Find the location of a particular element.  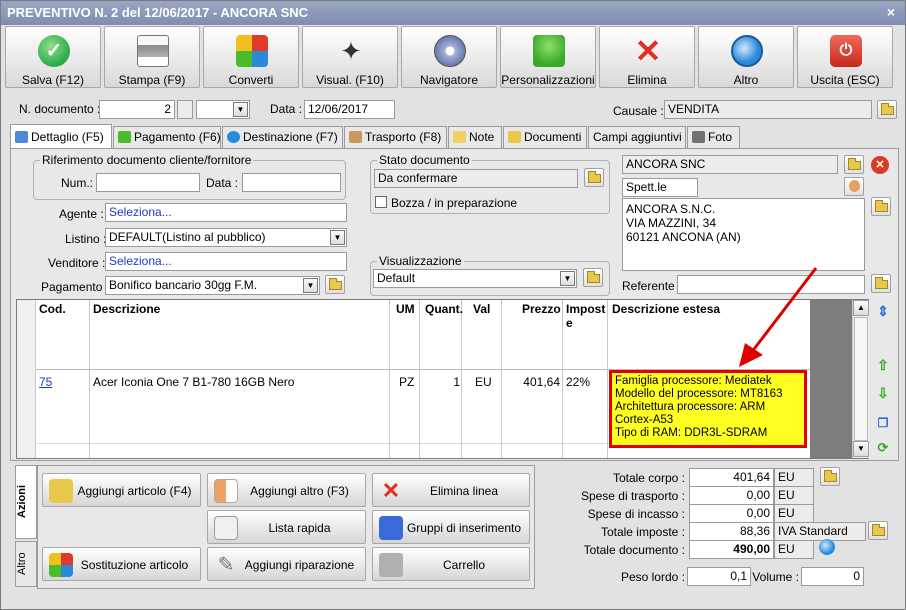

ndoc-series-select: ▼ is located at coordinates (223, 109).